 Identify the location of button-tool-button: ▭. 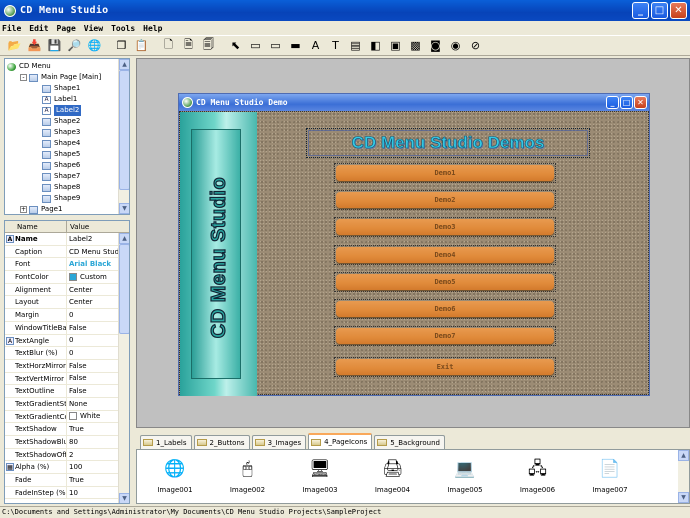
(255, 45).